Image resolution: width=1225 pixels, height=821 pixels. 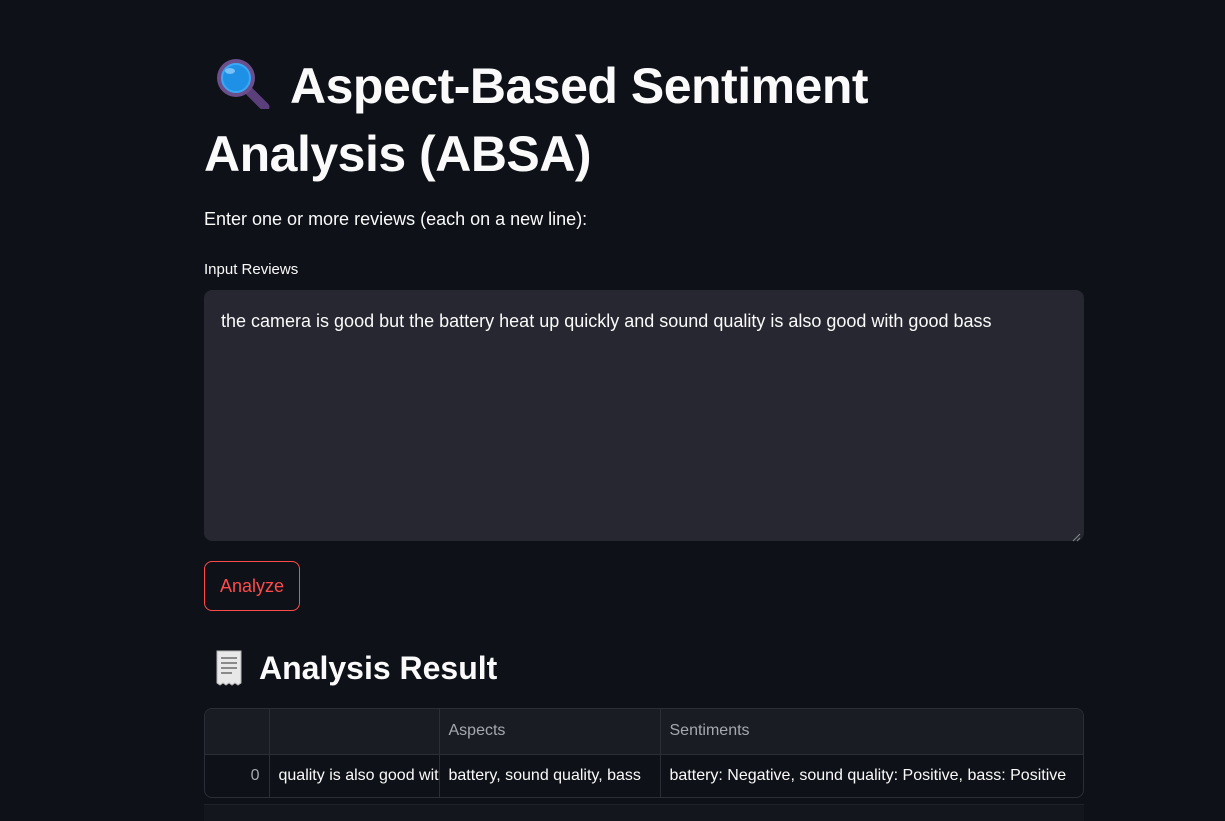 I want to click on analysis-result-title: Analysis Result, so click(x=378, y=668).